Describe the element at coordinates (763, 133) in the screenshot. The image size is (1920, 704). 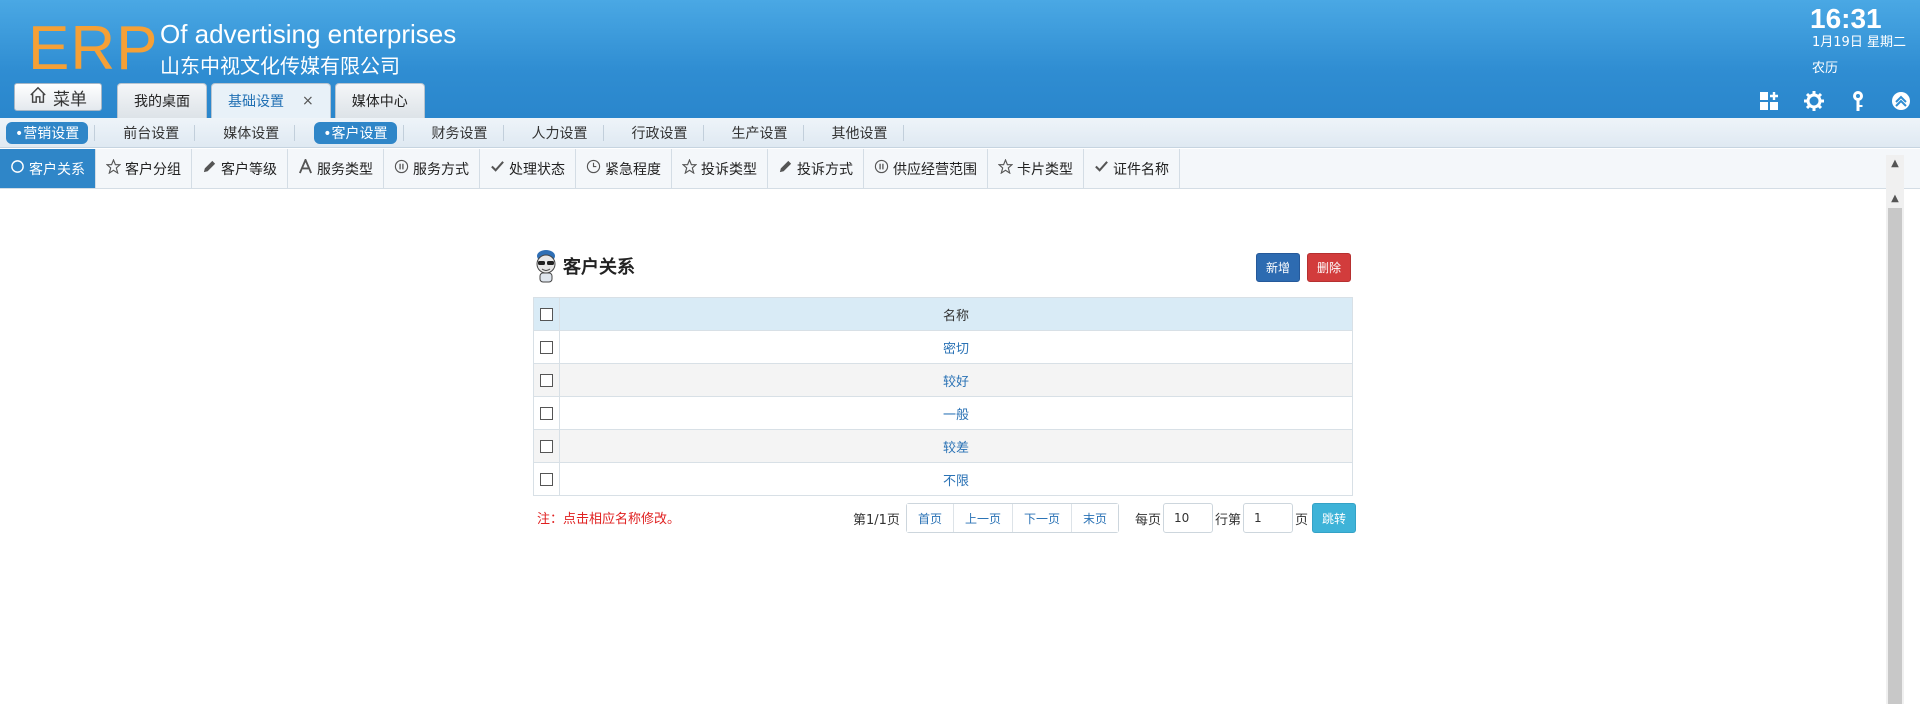
I see `subnav-production-settings: 生产设置` at that location.